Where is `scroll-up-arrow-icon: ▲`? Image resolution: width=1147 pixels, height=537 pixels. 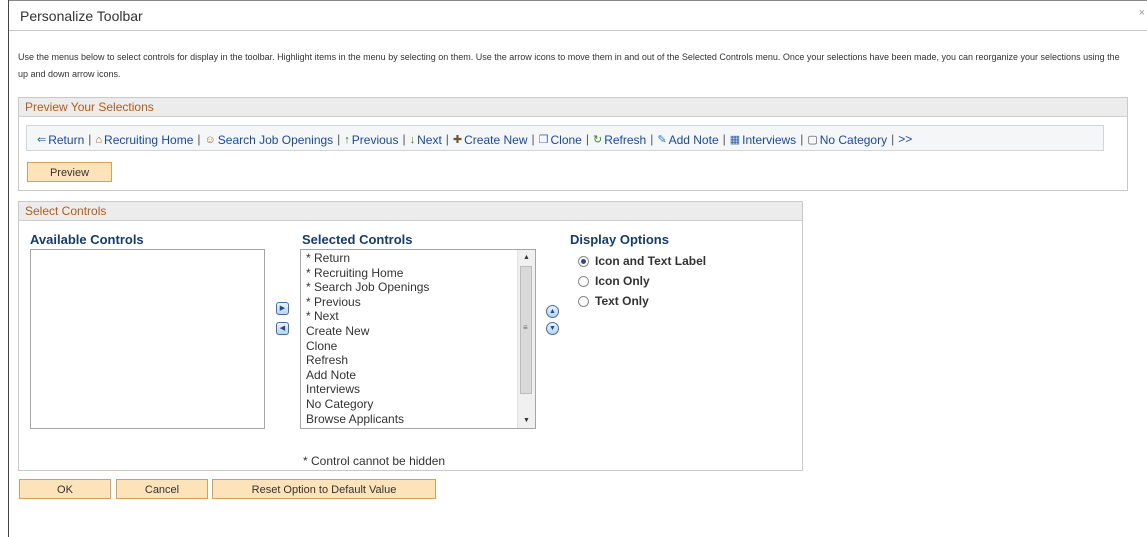
scroll-up-arrow-icon: ▲ is located at coordinates (526, 257).